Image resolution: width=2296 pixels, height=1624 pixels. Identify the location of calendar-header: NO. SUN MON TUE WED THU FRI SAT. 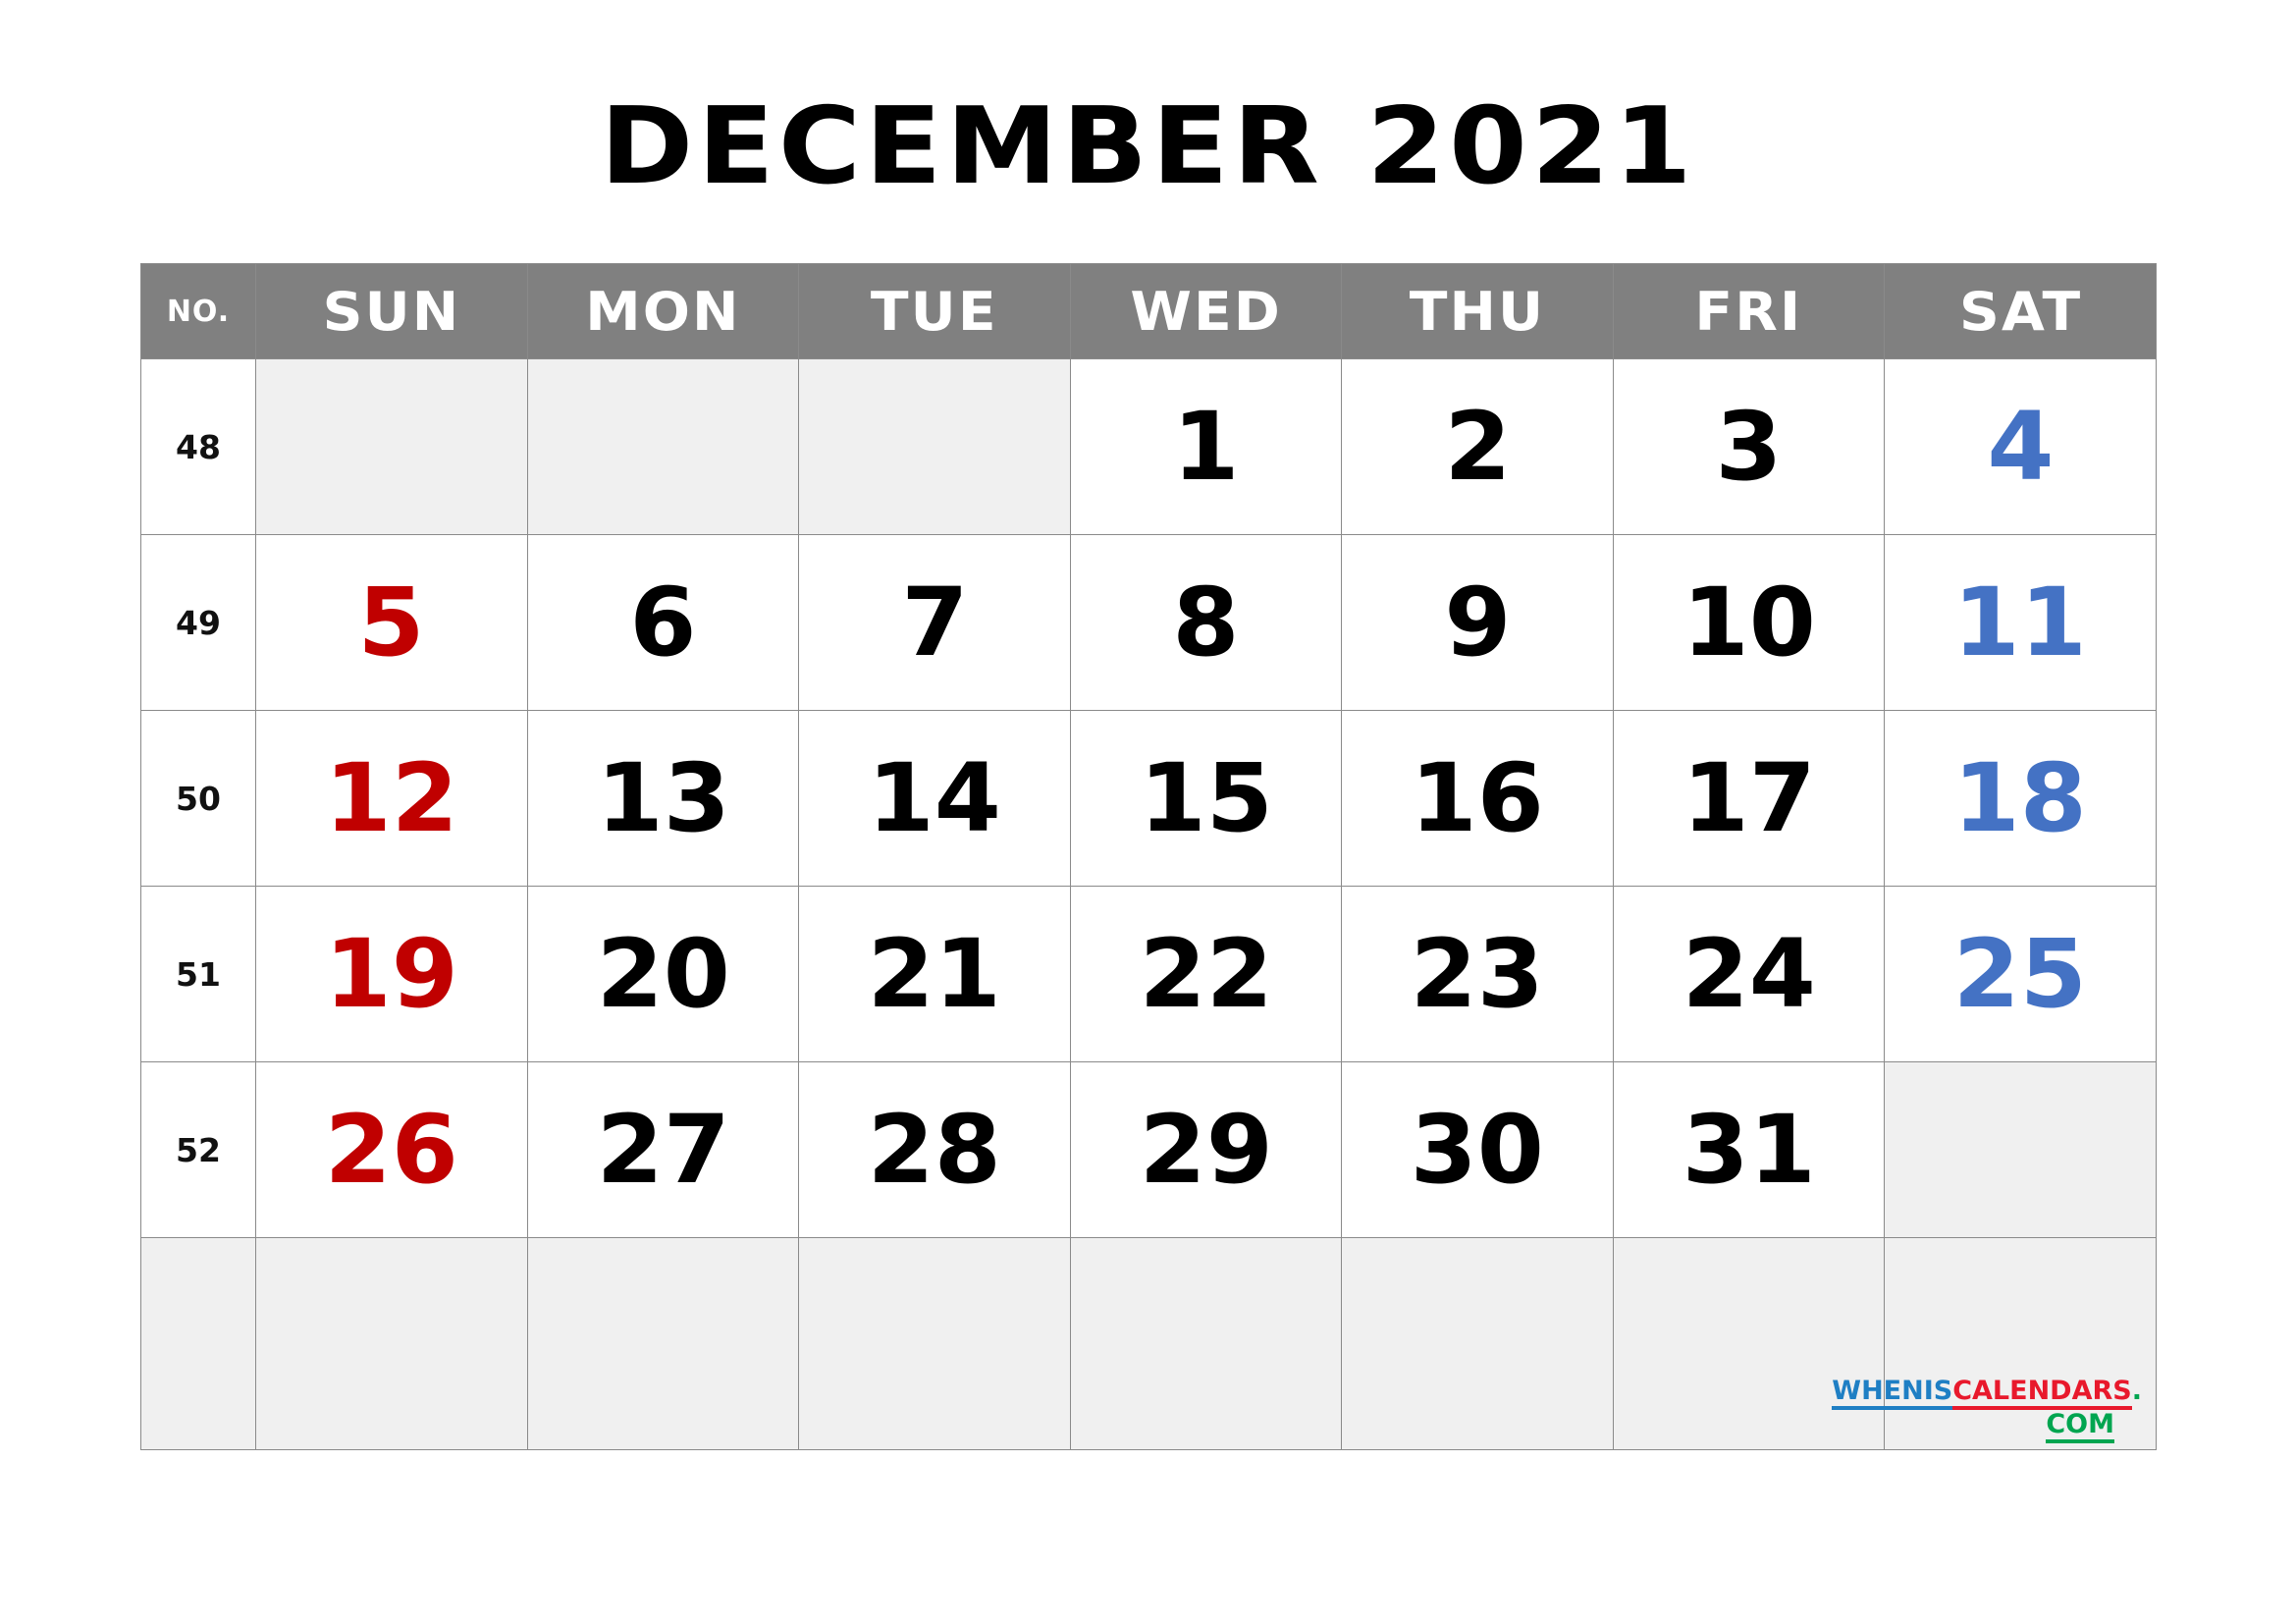
(1148, 311).